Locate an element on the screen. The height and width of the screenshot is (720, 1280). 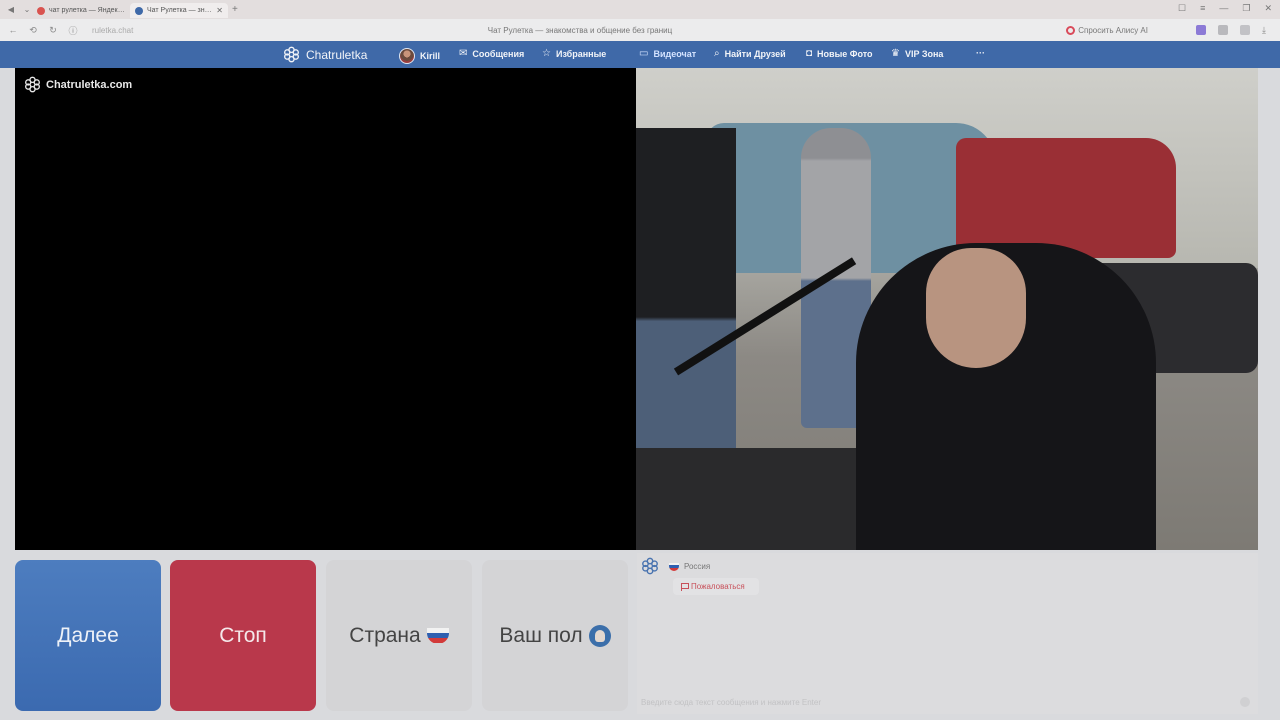
menu-icon: ≡ is located at coordinates (1202, 8).